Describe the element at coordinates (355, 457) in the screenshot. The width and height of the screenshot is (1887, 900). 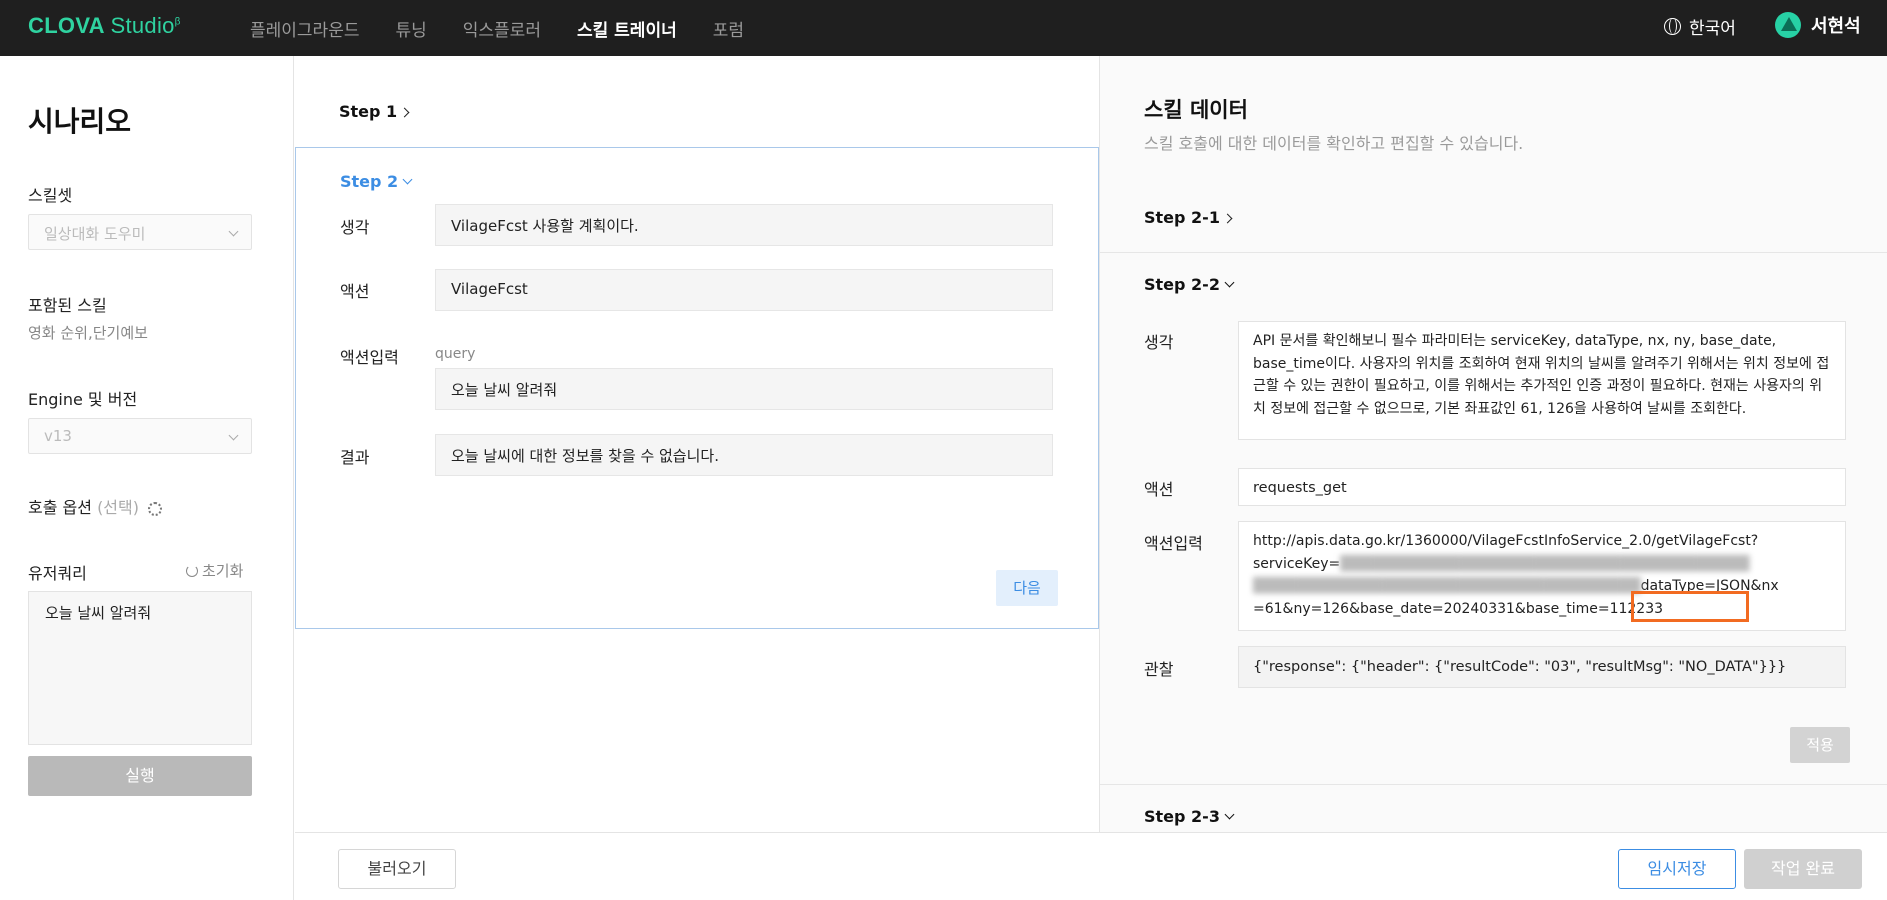
I see `result-label: 결과` at that location.